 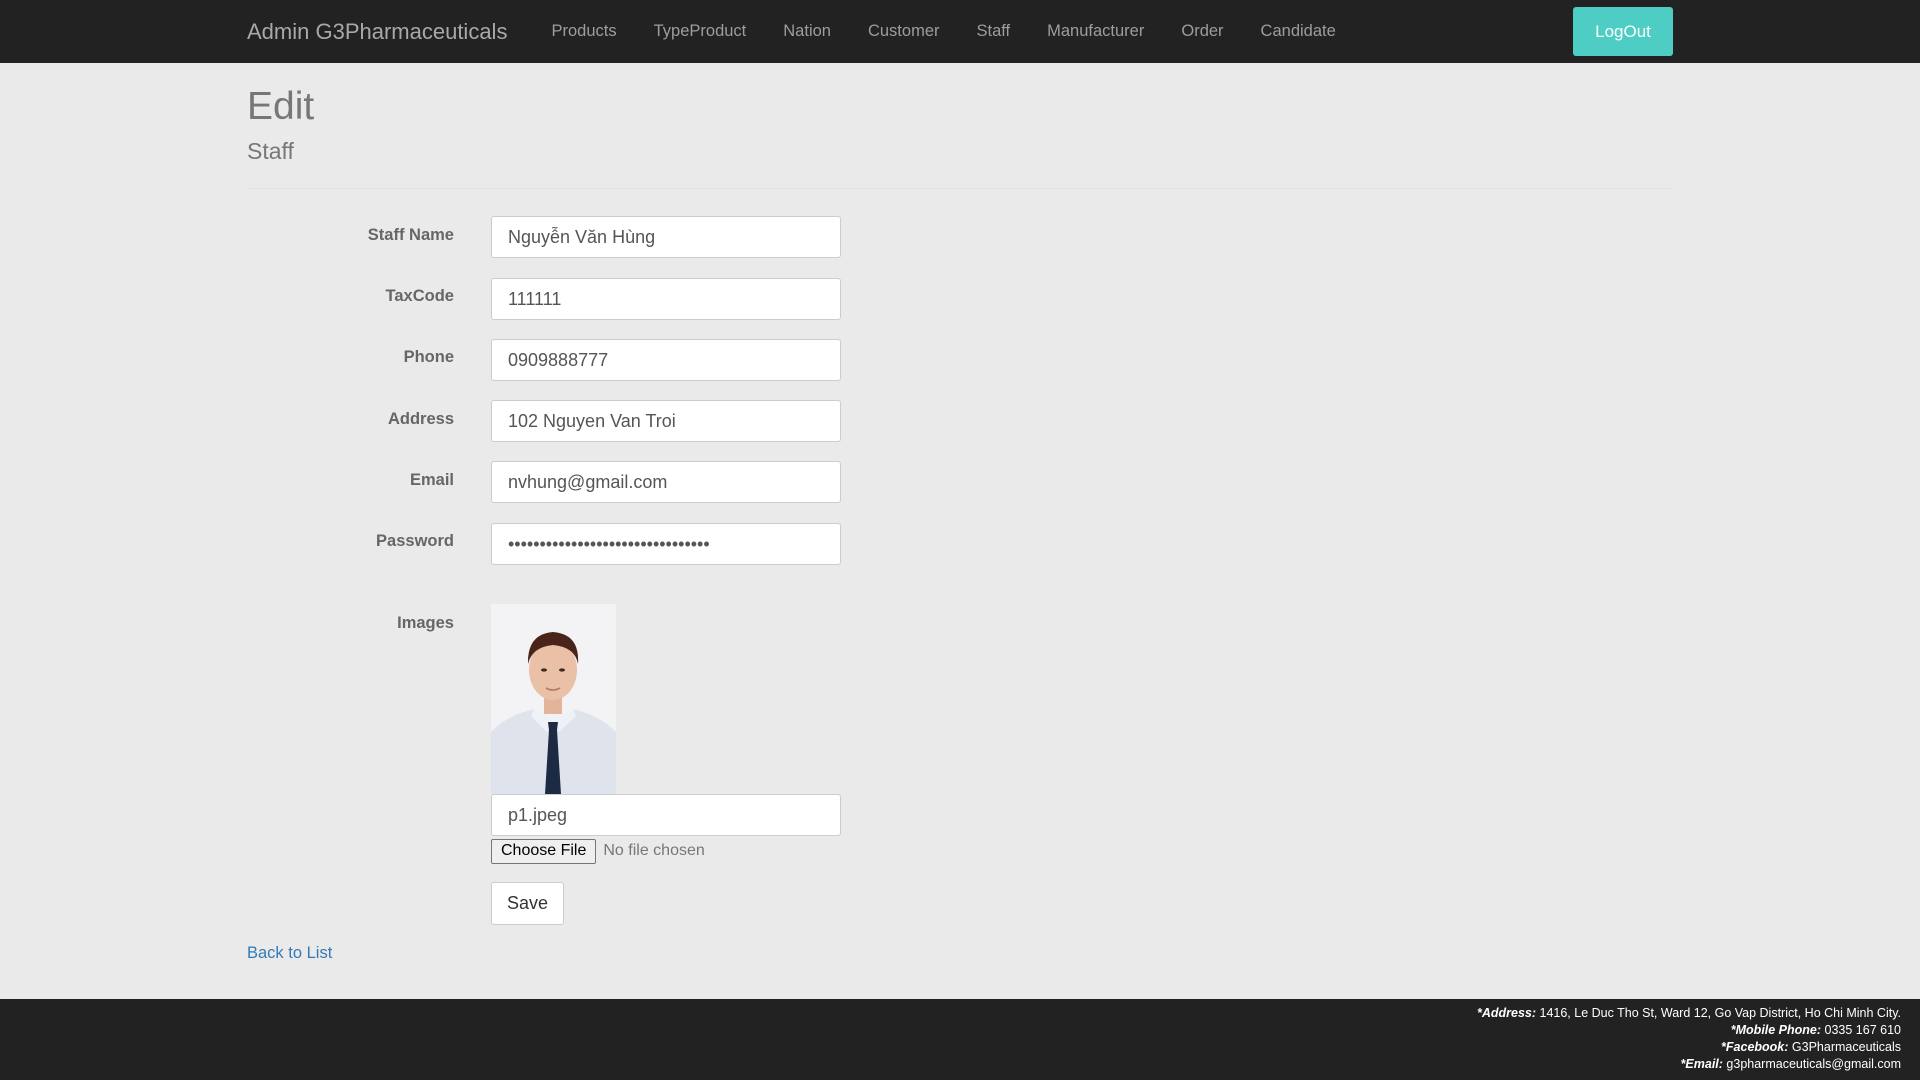 I want to click on footer-facebook-value: G3Pharmaceuticals, so click(x=1846, y=1047).